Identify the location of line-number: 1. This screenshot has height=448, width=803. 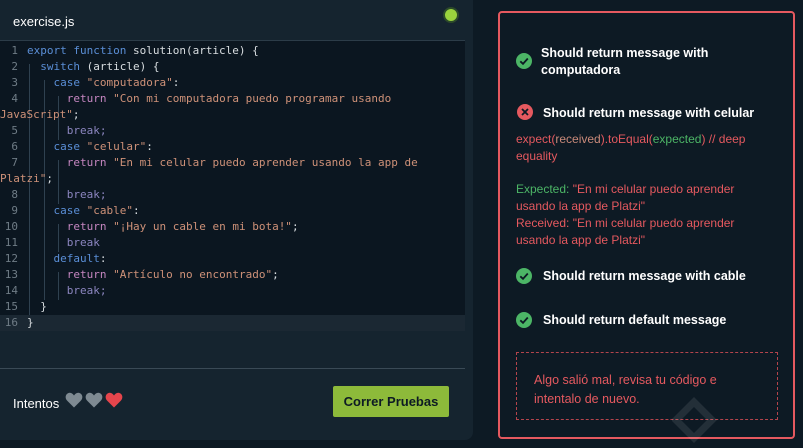
(14, 50).